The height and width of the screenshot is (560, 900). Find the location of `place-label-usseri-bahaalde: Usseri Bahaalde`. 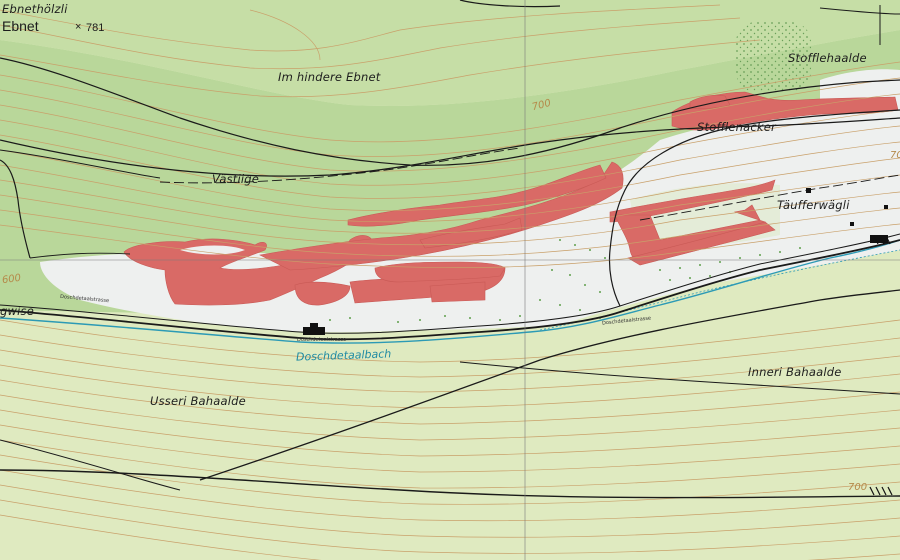

place-label-usseri-bahaalde: Usseri Bahaalde is located at coordinates (198, 401).